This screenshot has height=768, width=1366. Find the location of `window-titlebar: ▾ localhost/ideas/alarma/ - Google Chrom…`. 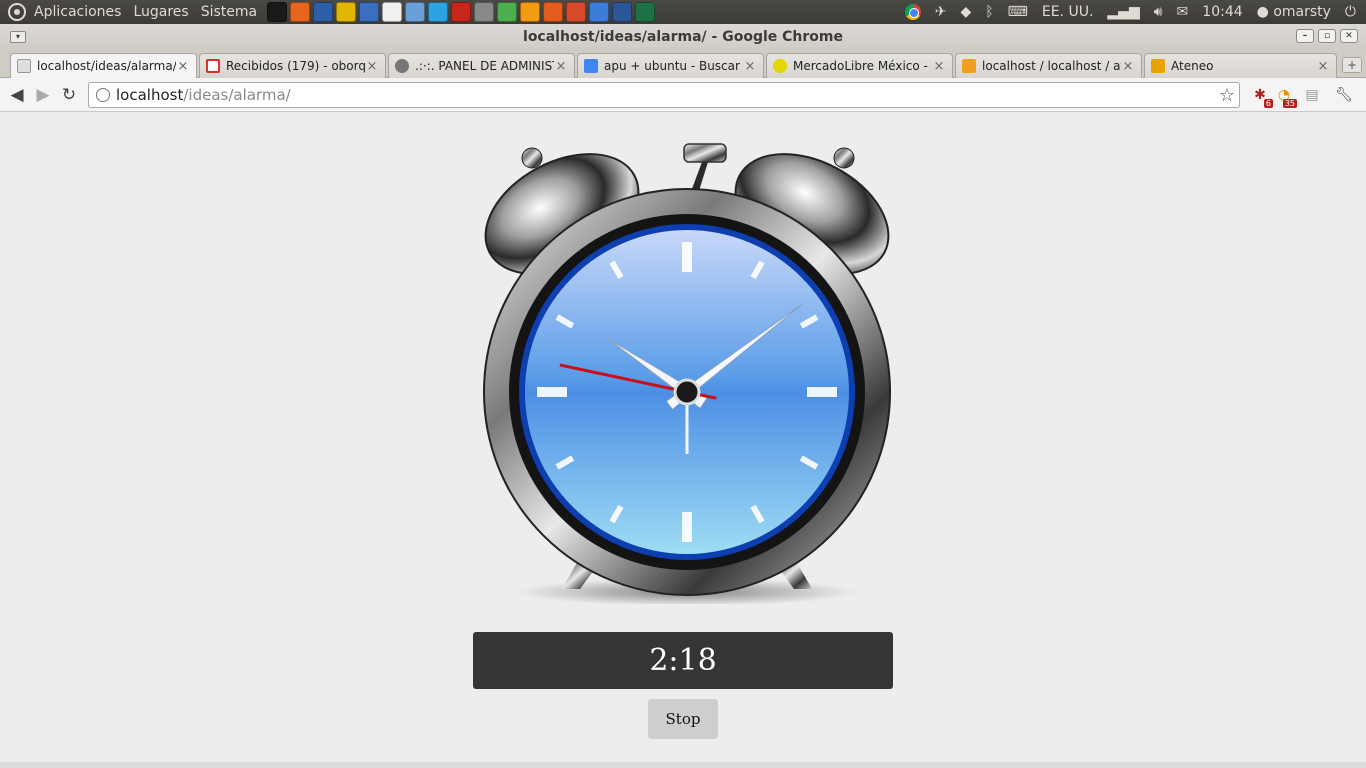

window-titlebar: ▾ localhost/ideas/alarma/ - Google Chrom… is located at coordinates (683, 37).